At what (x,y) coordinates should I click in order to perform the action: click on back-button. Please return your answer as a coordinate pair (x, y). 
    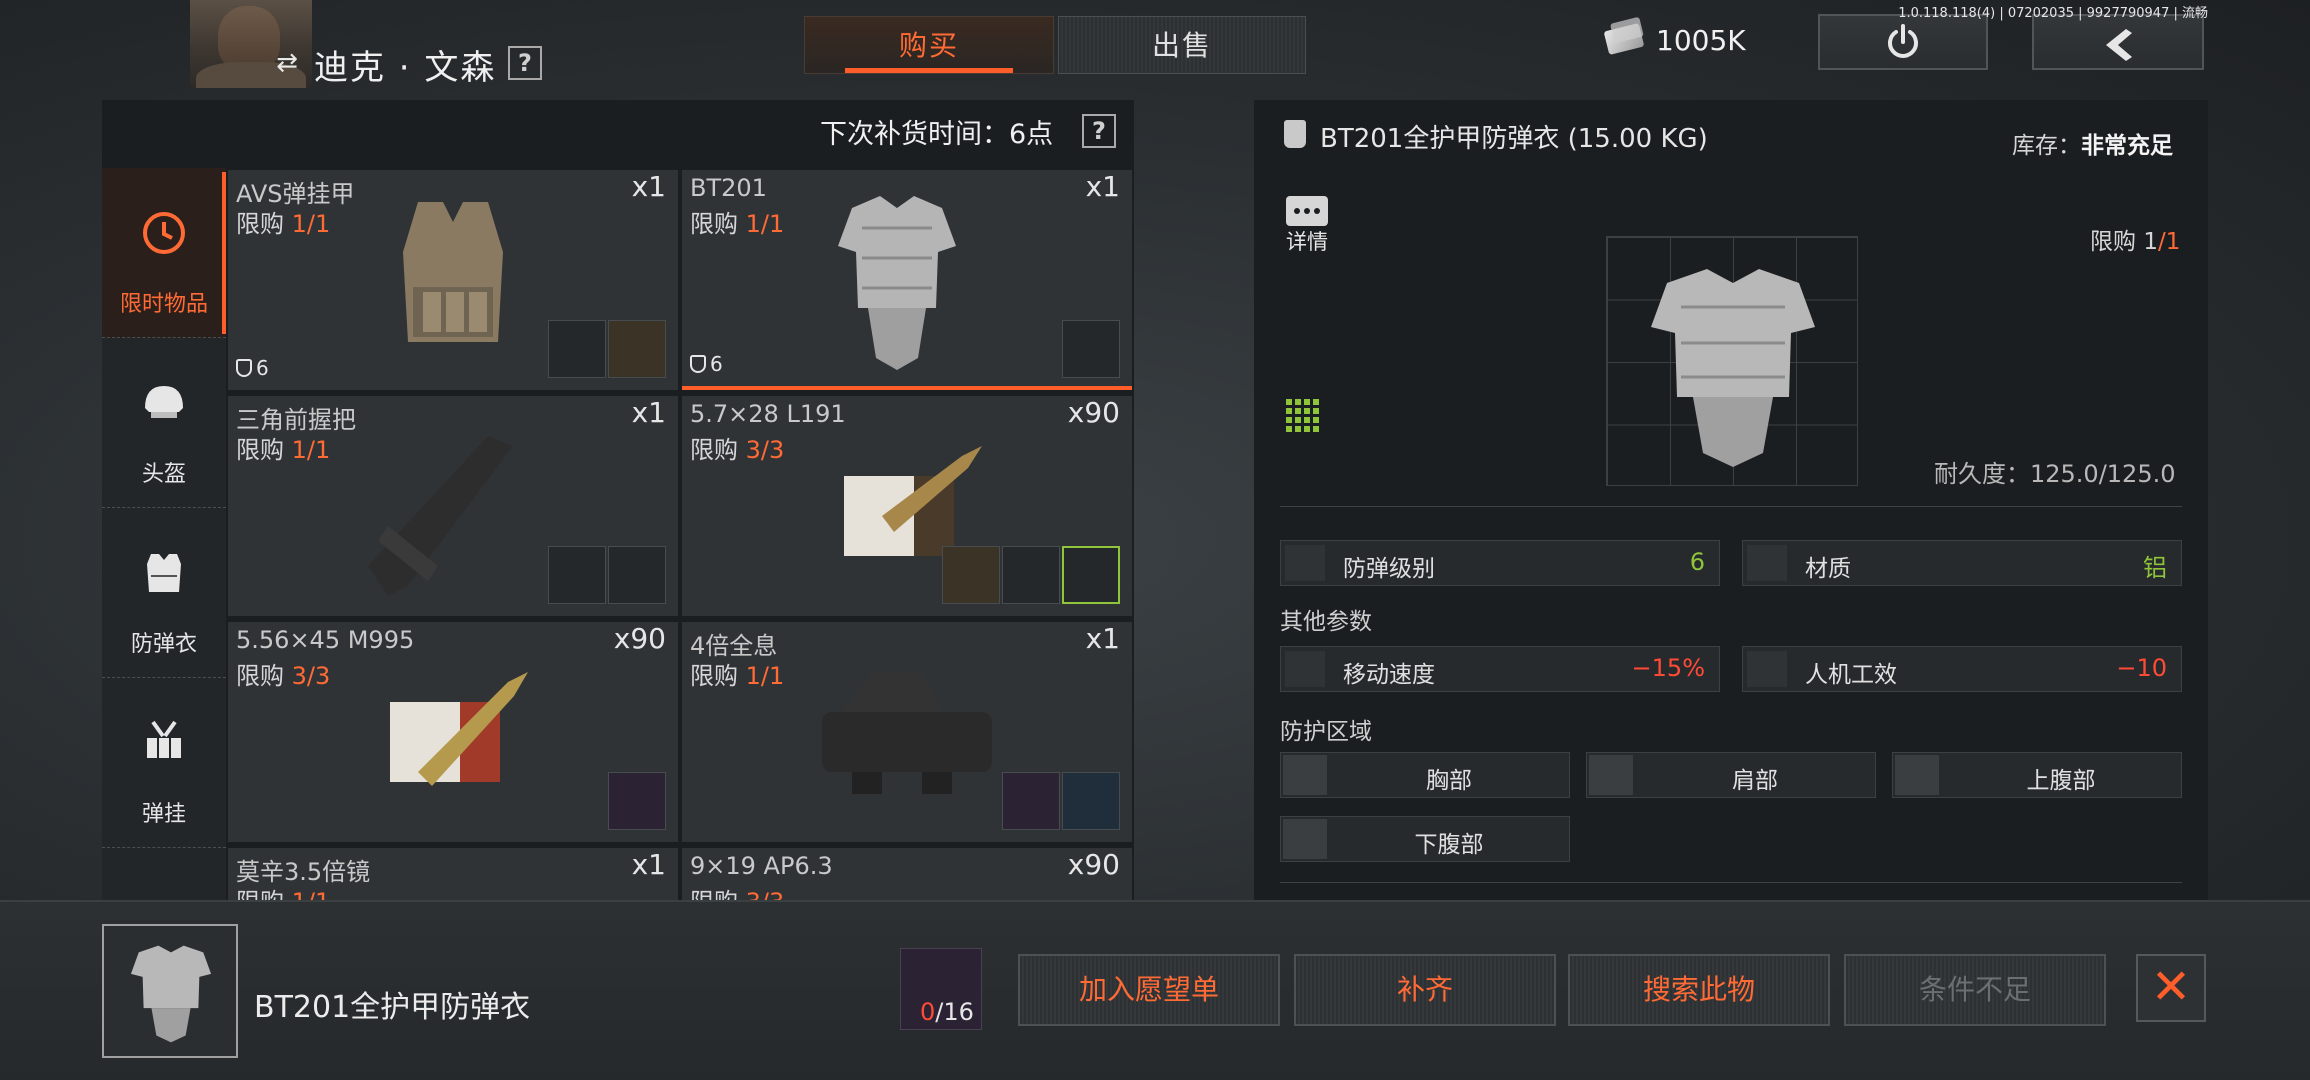
    Looking at the image, I should click on (2118, 42).